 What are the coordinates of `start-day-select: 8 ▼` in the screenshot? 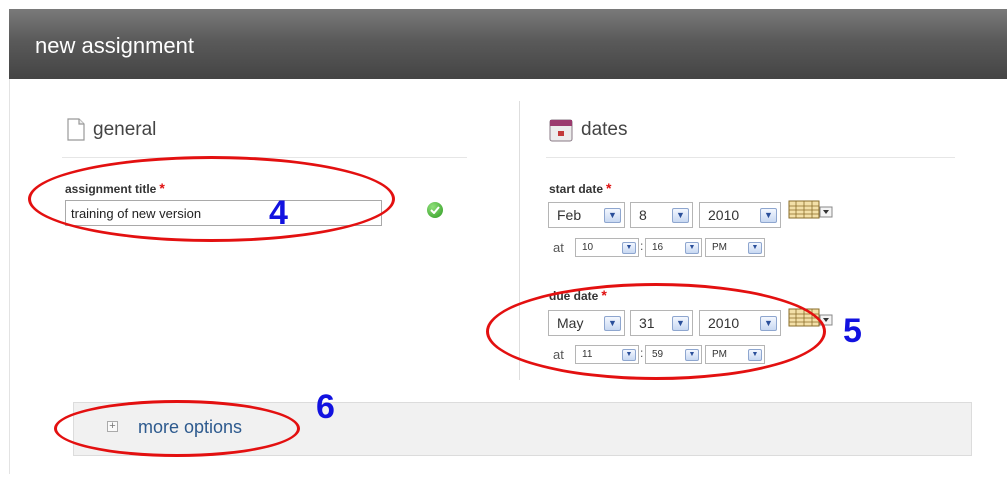 It's located at (661, 215).